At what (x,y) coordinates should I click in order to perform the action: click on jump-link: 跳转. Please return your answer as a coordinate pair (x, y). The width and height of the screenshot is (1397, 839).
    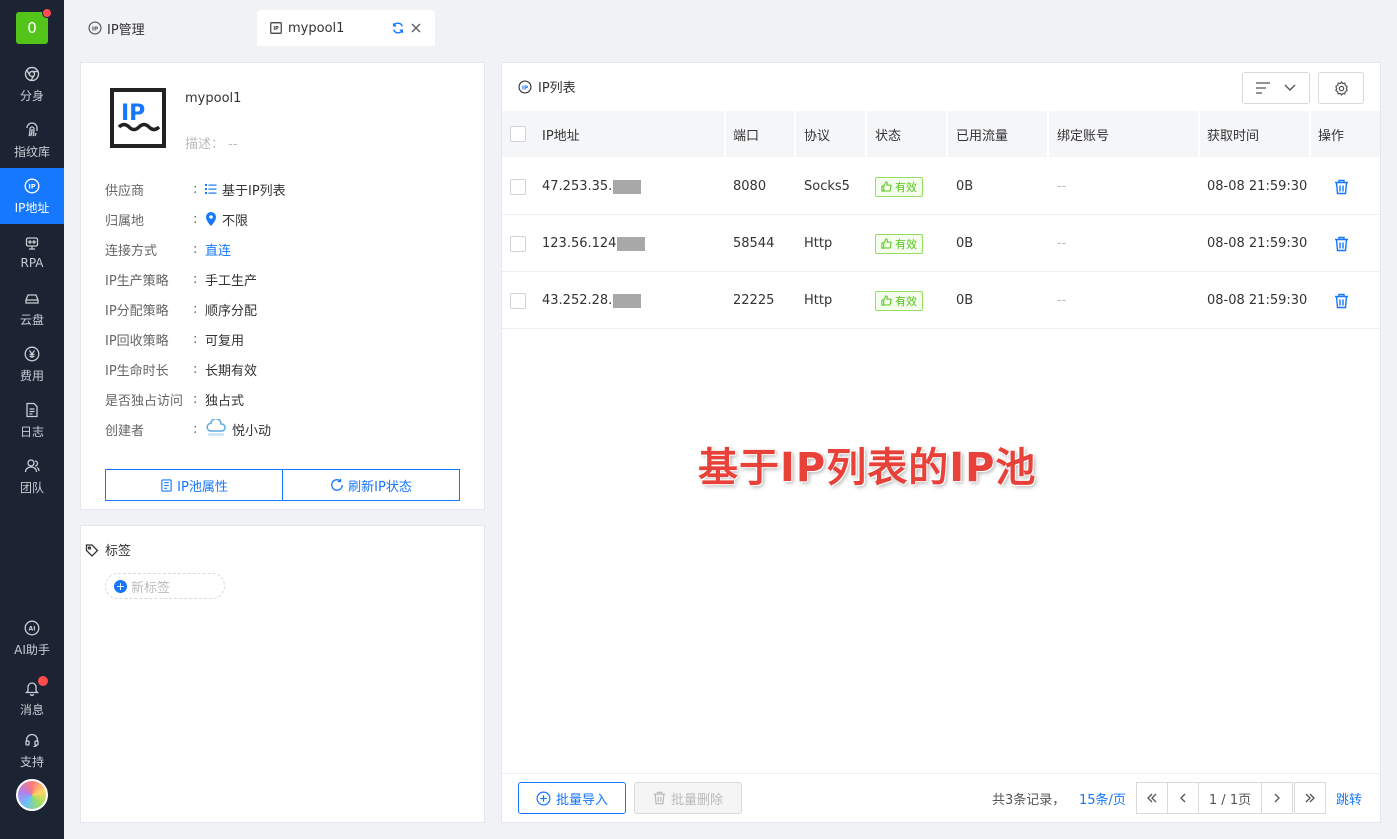
    Looking at the image, I should click on (1349, 798).